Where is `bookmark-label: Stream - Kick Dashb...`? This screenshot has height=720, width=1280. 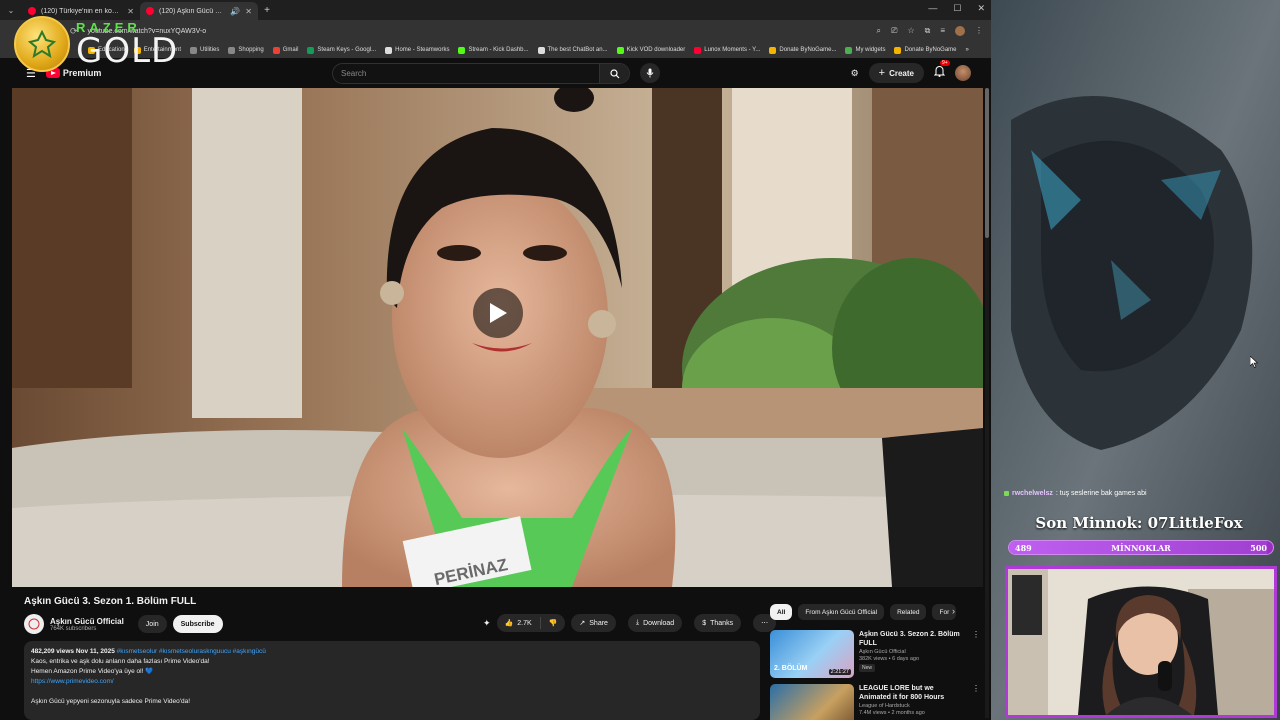
bookmark-label: Stream - Kick Dashb... is located at coordinates (498, 50).